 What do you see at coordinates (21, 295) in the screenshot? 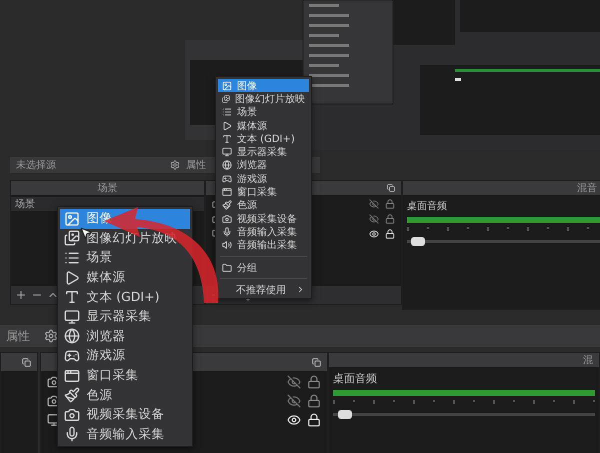
I see `plus-icon` at bounding box center [21, 295].